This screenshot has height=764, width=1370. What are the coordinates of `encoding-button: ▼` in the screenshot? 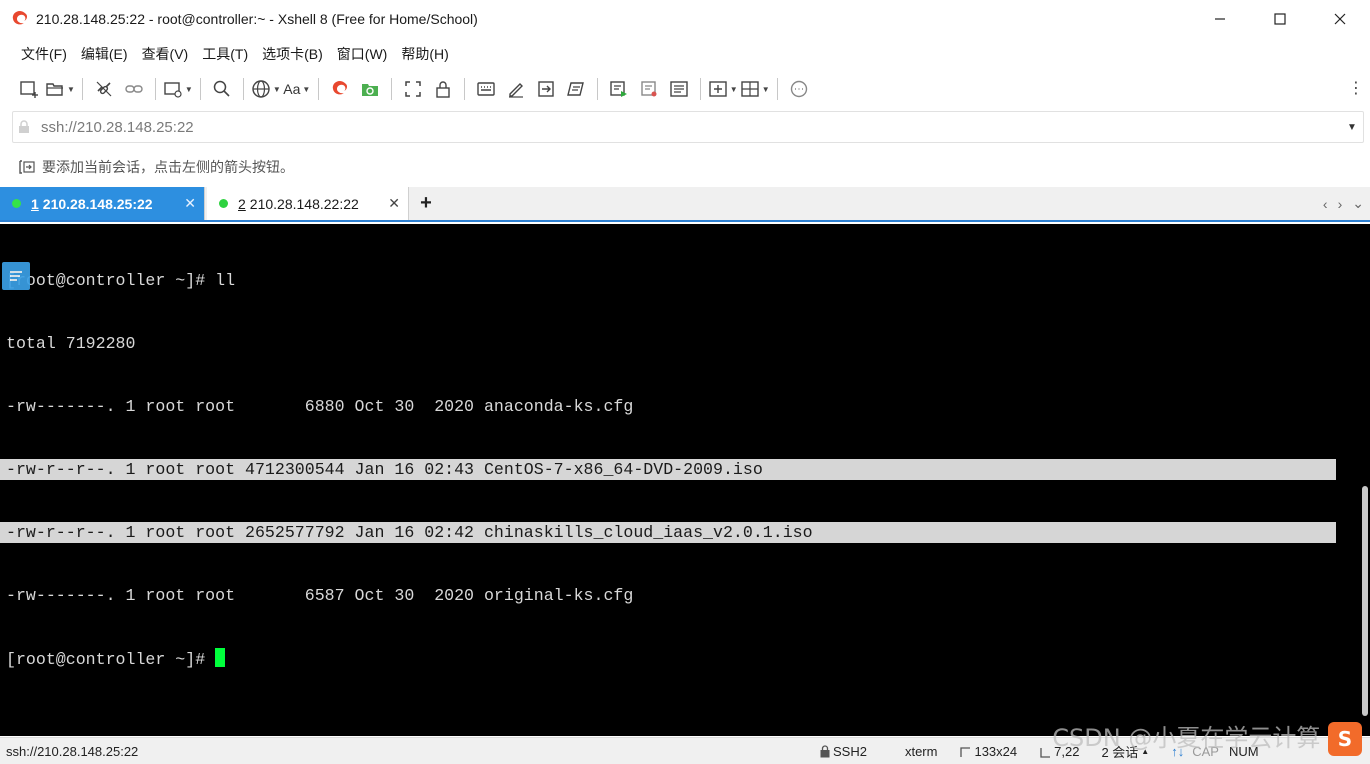 It's located at (266, 89).